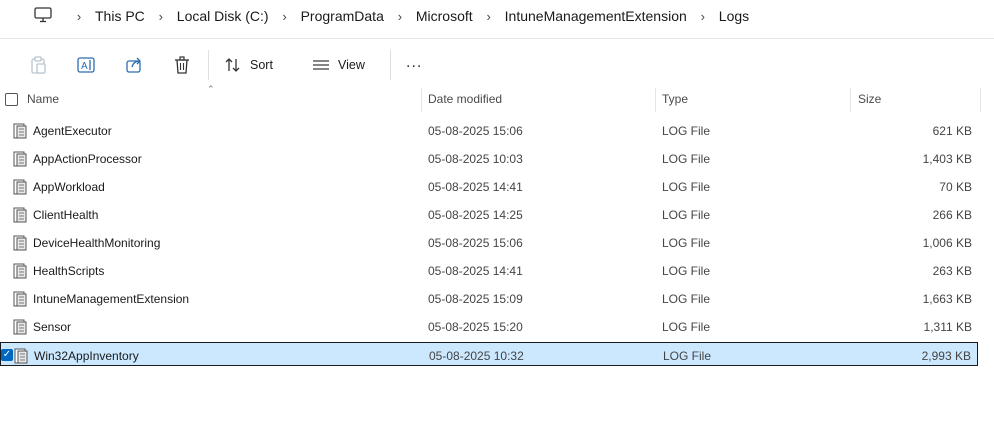 The width and height of the screenshot is (994, 424). I want to click on share-icon, so click(134, 65).